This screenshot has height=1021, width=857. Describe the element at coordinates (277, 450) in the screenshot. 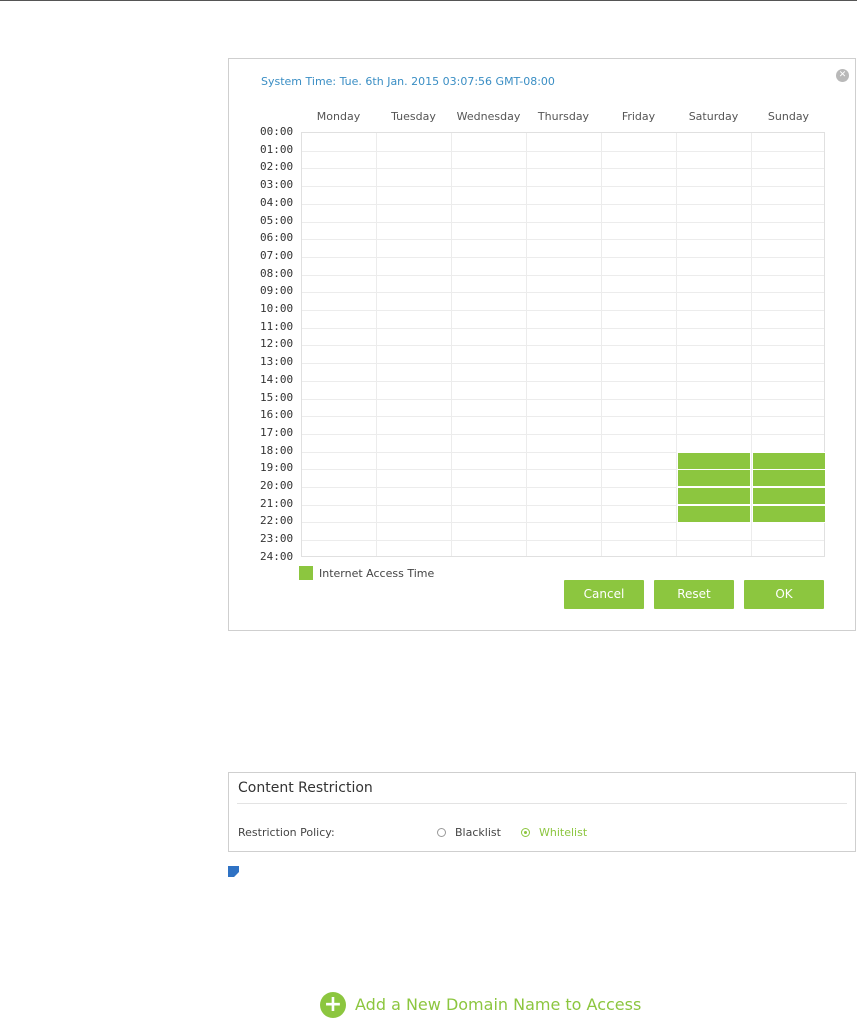

I see `hour-label: 18:00` at that location.